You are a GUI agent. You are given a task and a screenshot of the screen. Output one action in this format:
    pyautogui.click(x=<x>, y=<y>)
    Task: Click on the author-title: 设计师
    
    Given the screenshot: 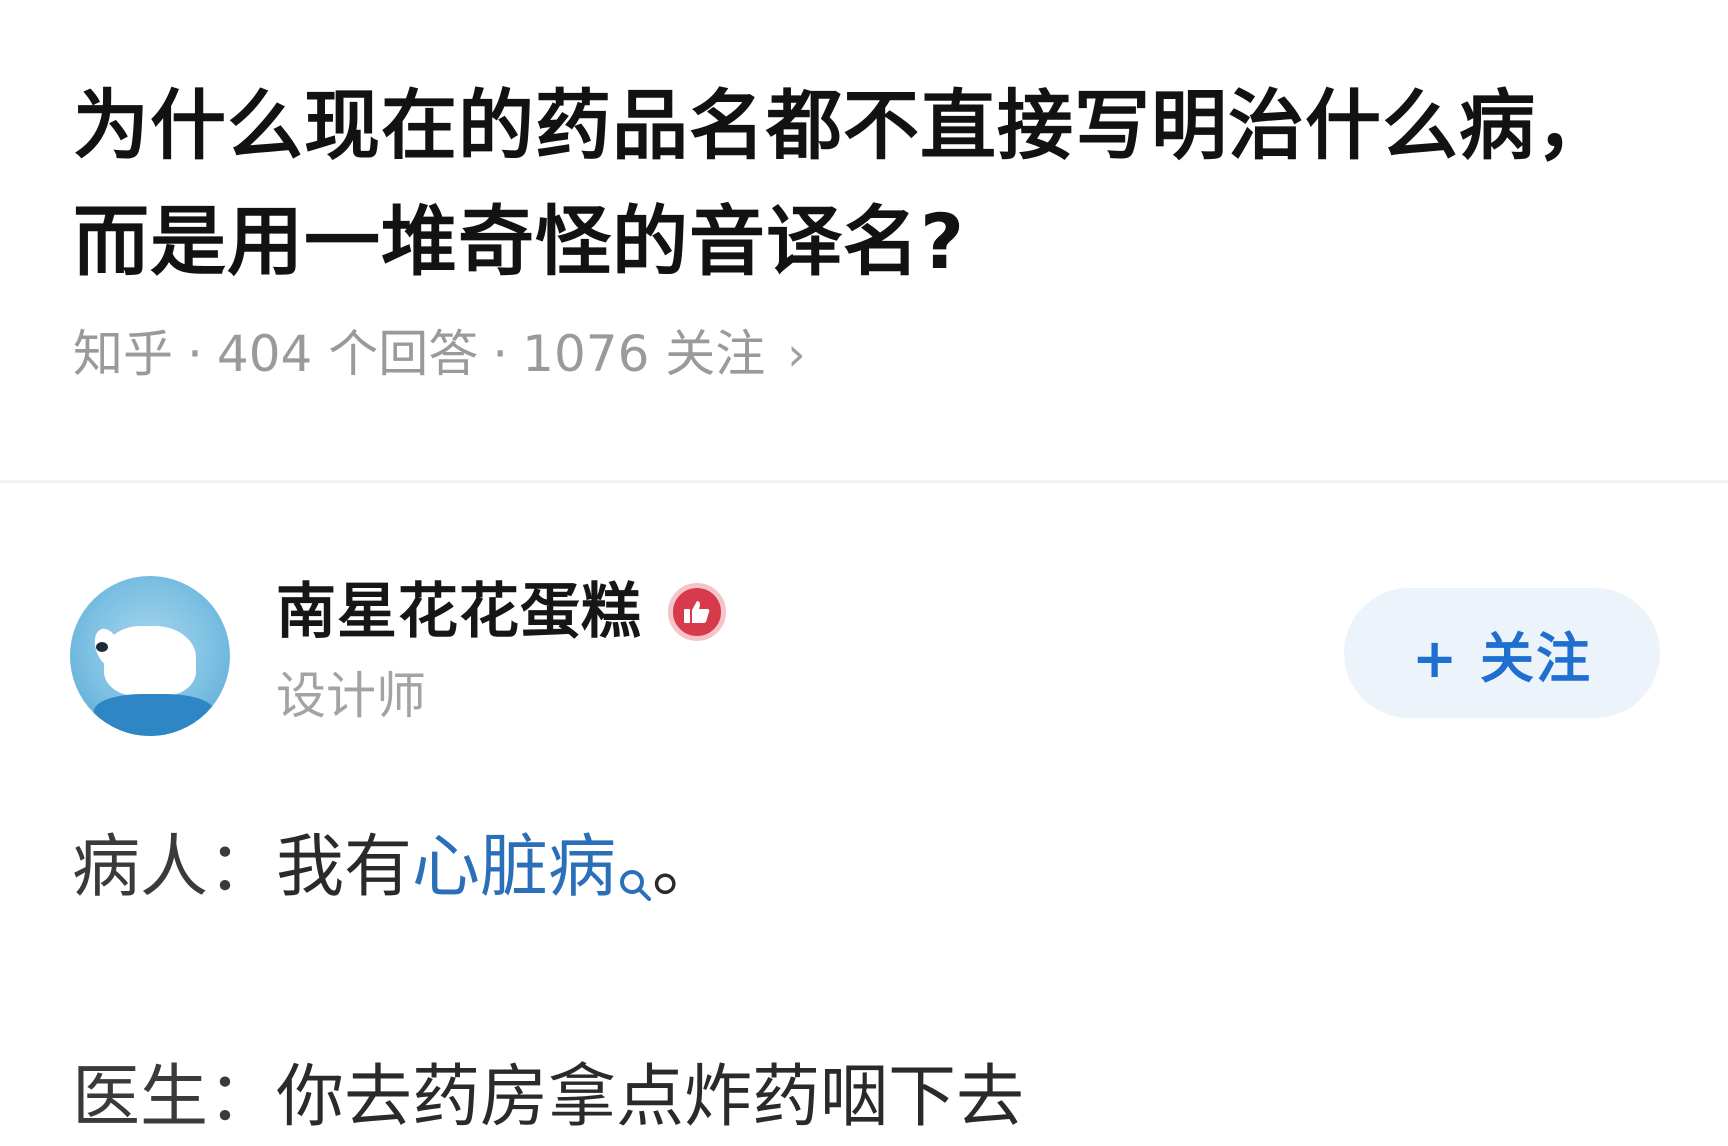 What is the action you would take?
    pyautogui.click(x=351, y=696)
    